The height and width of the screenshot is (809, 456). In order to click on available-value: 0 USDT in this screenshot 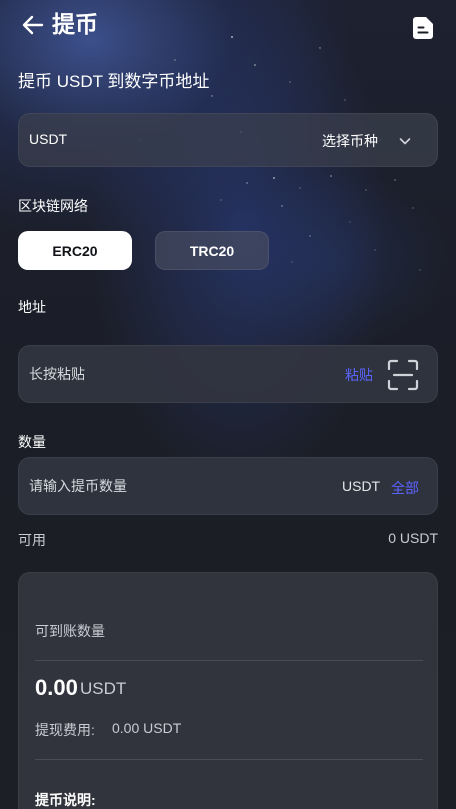, I will do `click(413, 538)`.